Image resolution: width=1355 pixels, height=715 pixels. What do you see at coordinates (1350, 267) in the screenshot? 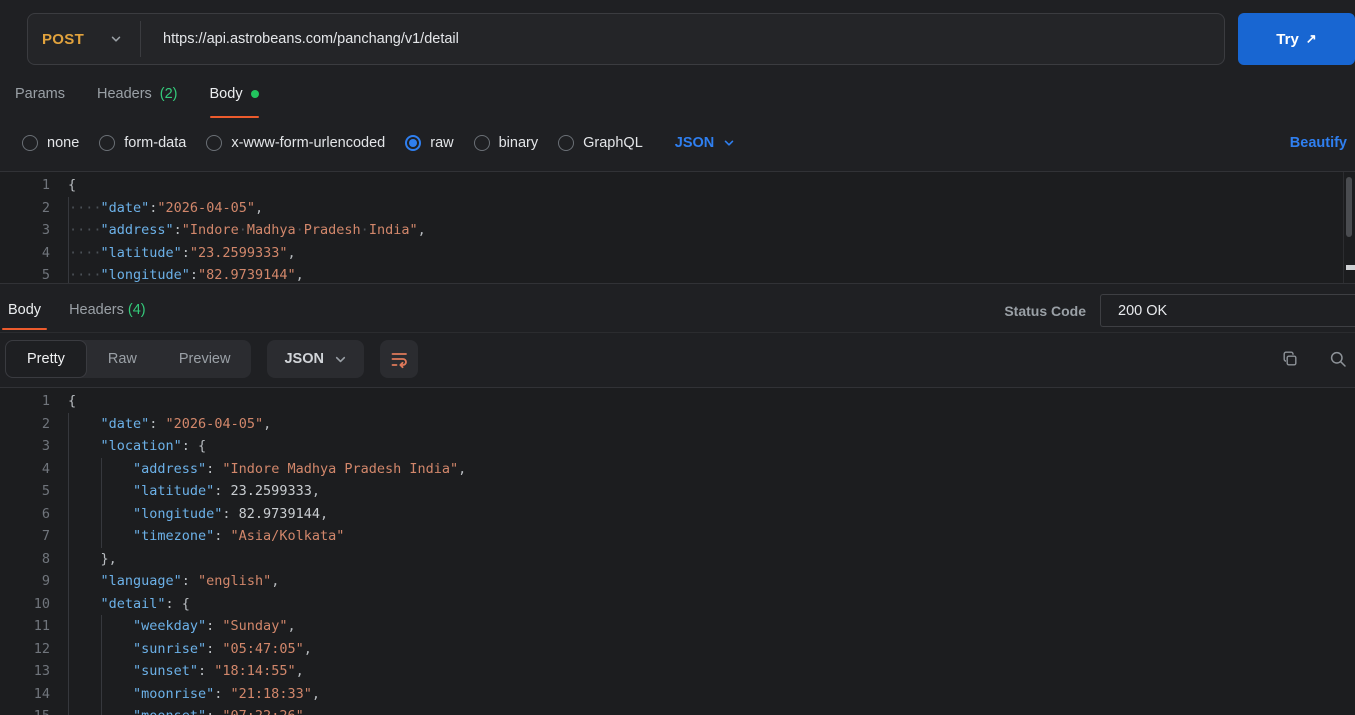
I see `horizontal-scrollbar` at bounding box center [1350, 267].